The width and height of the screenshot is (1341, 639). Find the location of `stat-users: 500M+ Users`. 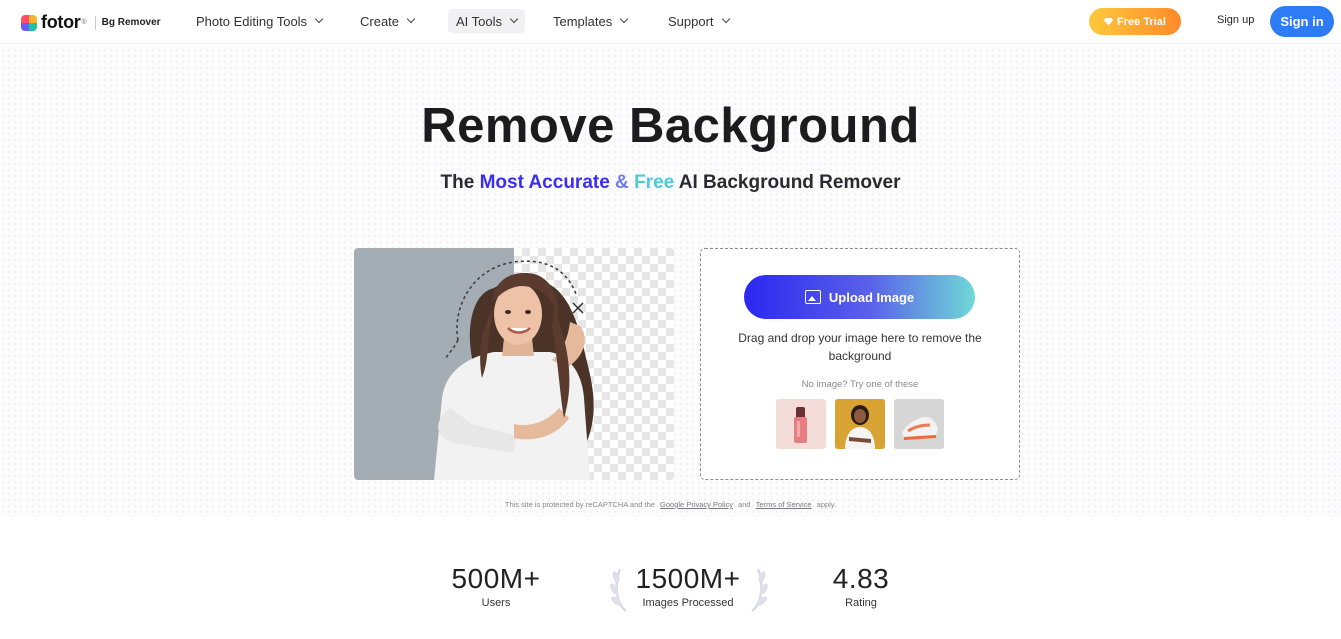

stat-users: 500M+ Users is located at coordinates (496, 586).